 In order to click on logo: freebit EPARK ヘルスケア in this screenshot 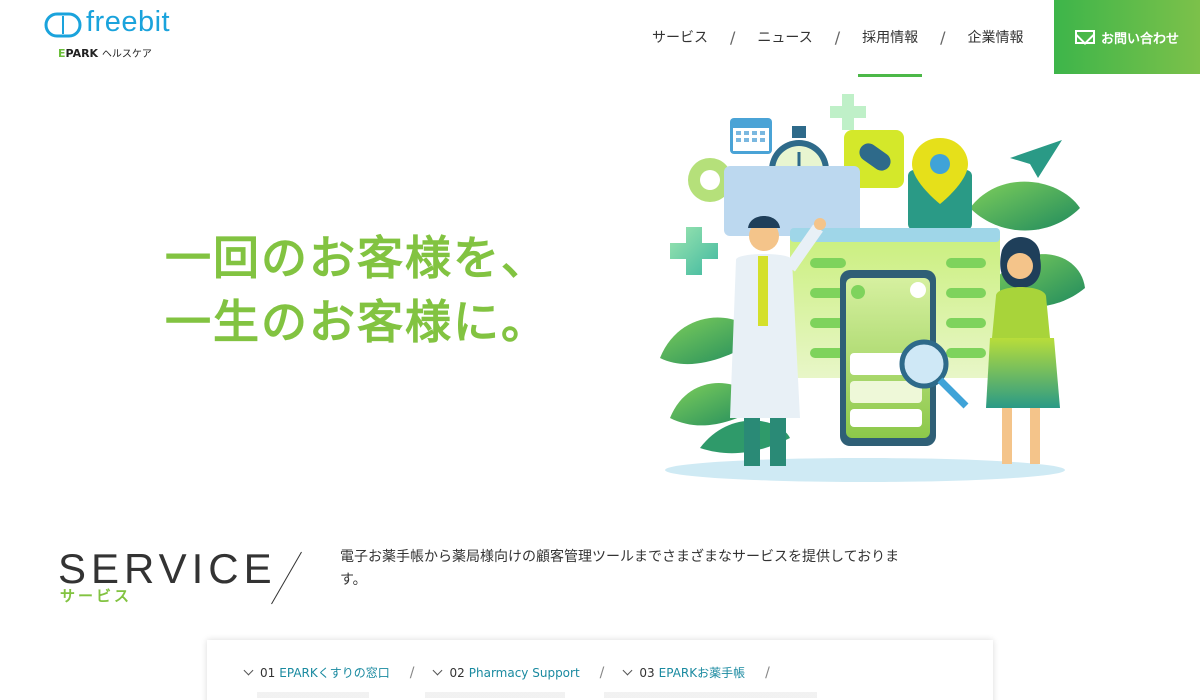, I will do `click(119, 34)`.